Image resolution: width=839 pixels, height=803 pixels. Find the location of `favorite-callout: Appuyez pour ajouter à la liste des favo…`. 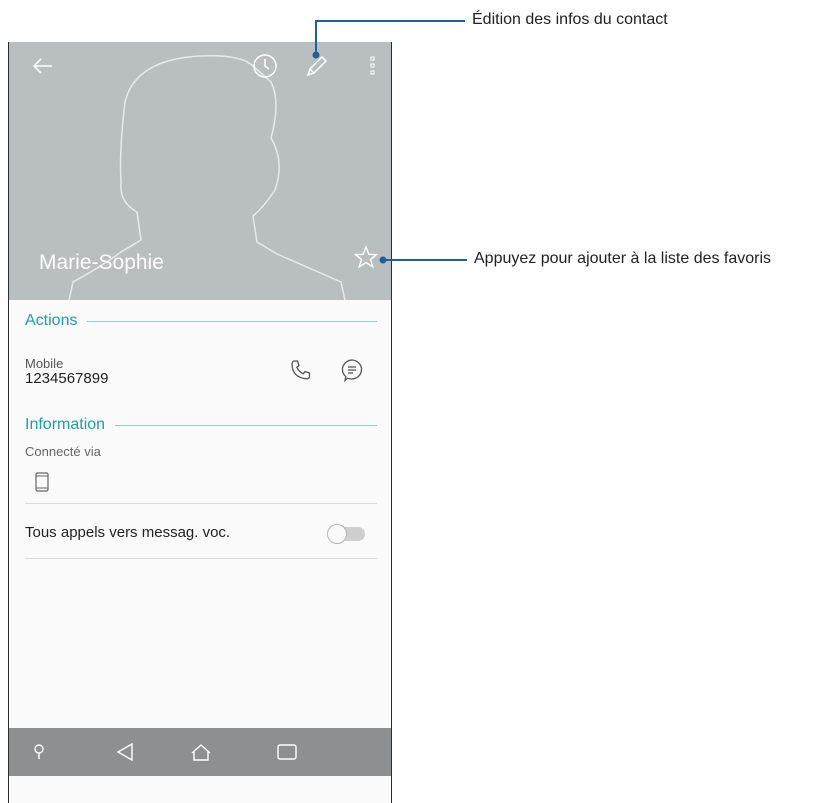

favorite-callout: Appuyez pour ajouter à la liste des favo… is located at coordinates (623, 258).